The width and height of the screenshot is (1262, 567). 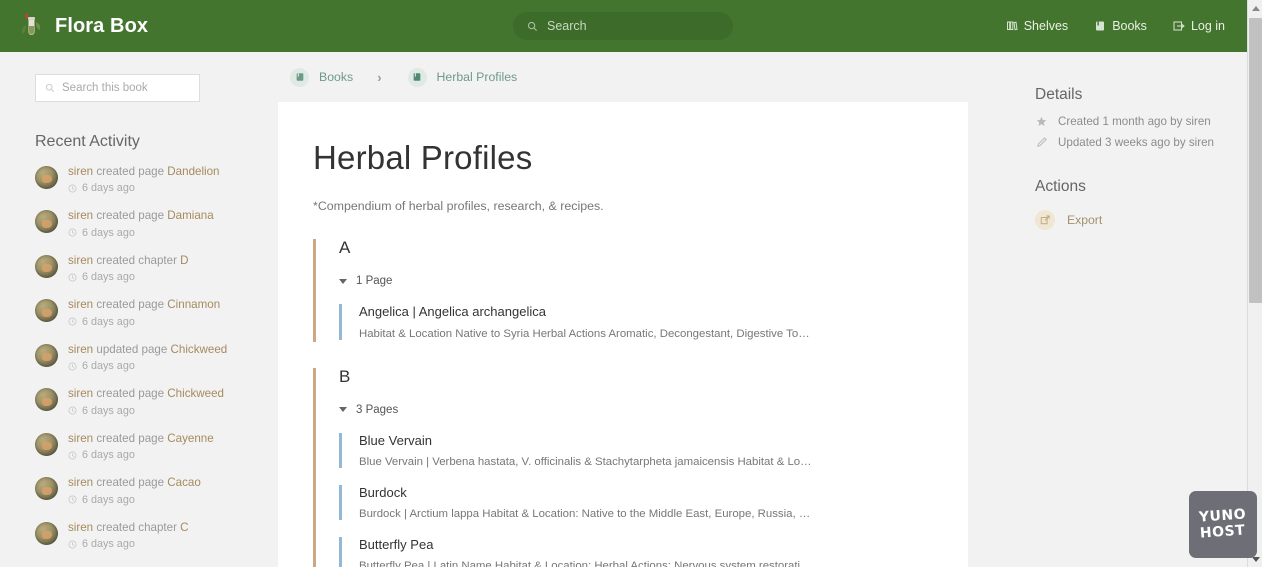 What do you see at coordinates (633, 410) in the screenshot?
I see `chapter-toggle: 3 Pages` at bounding box center [633, 410].